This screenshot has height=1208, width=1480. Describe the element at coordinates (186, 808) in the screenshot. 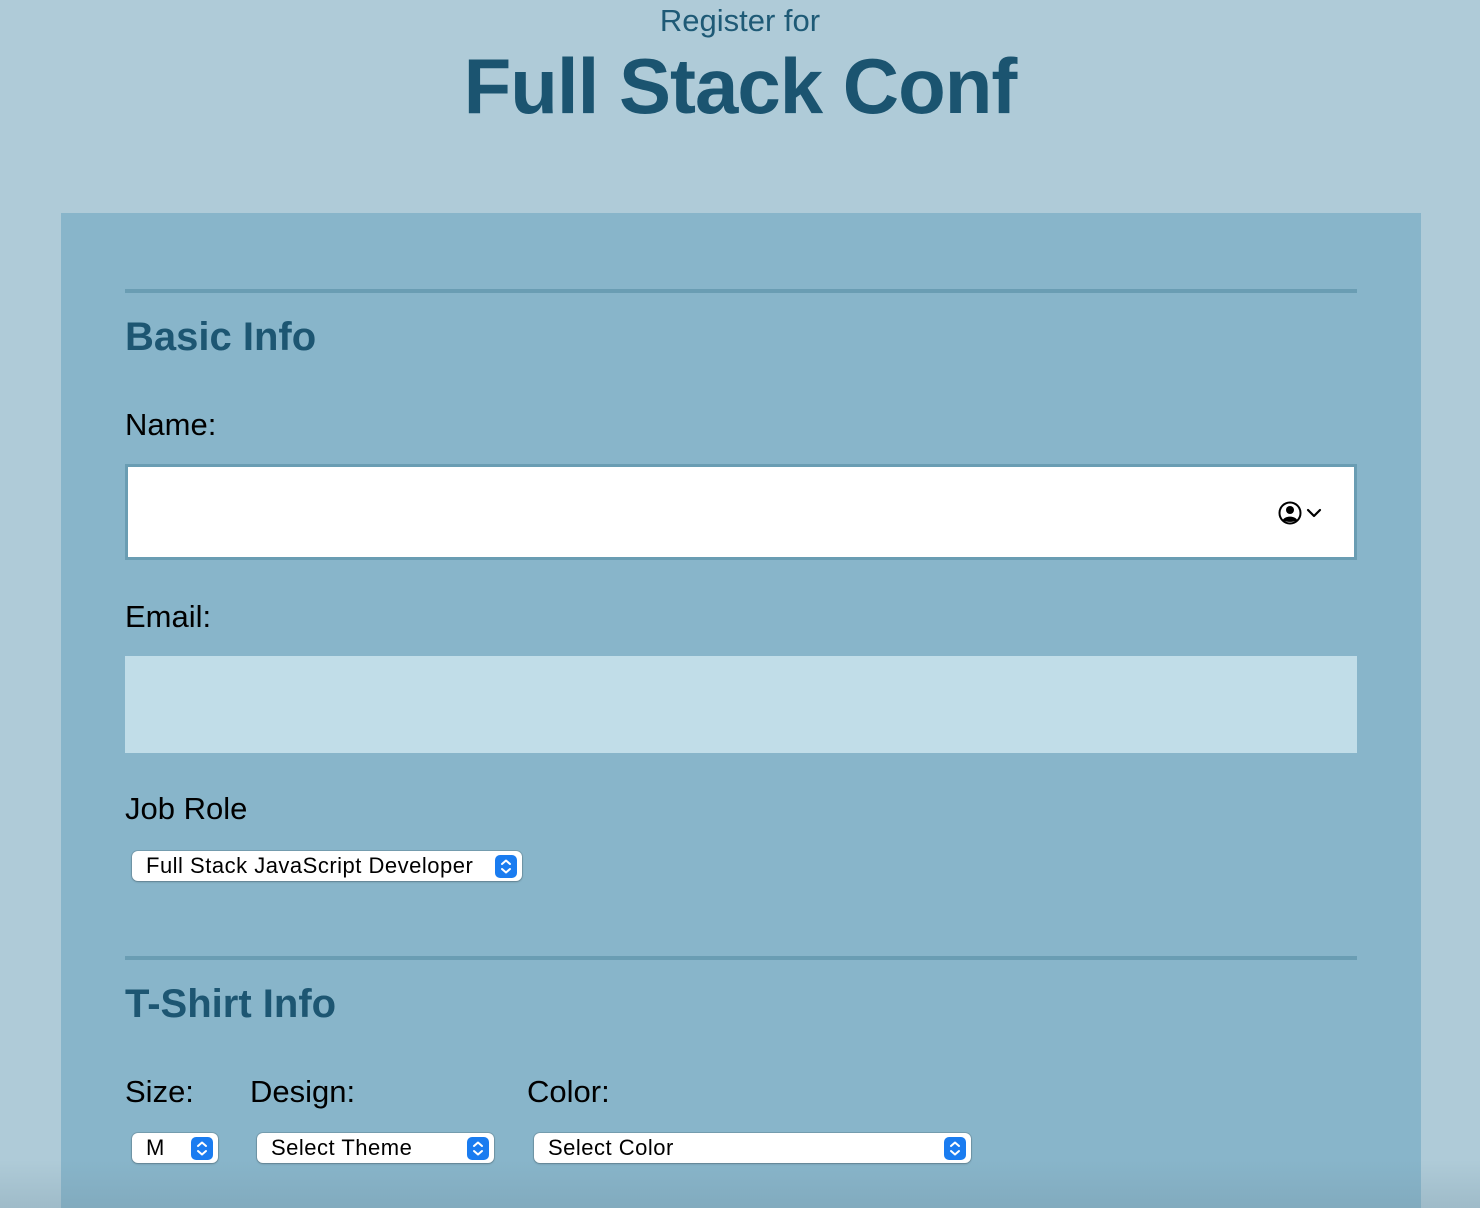

I see `job-role-label: Job Role` at that location.